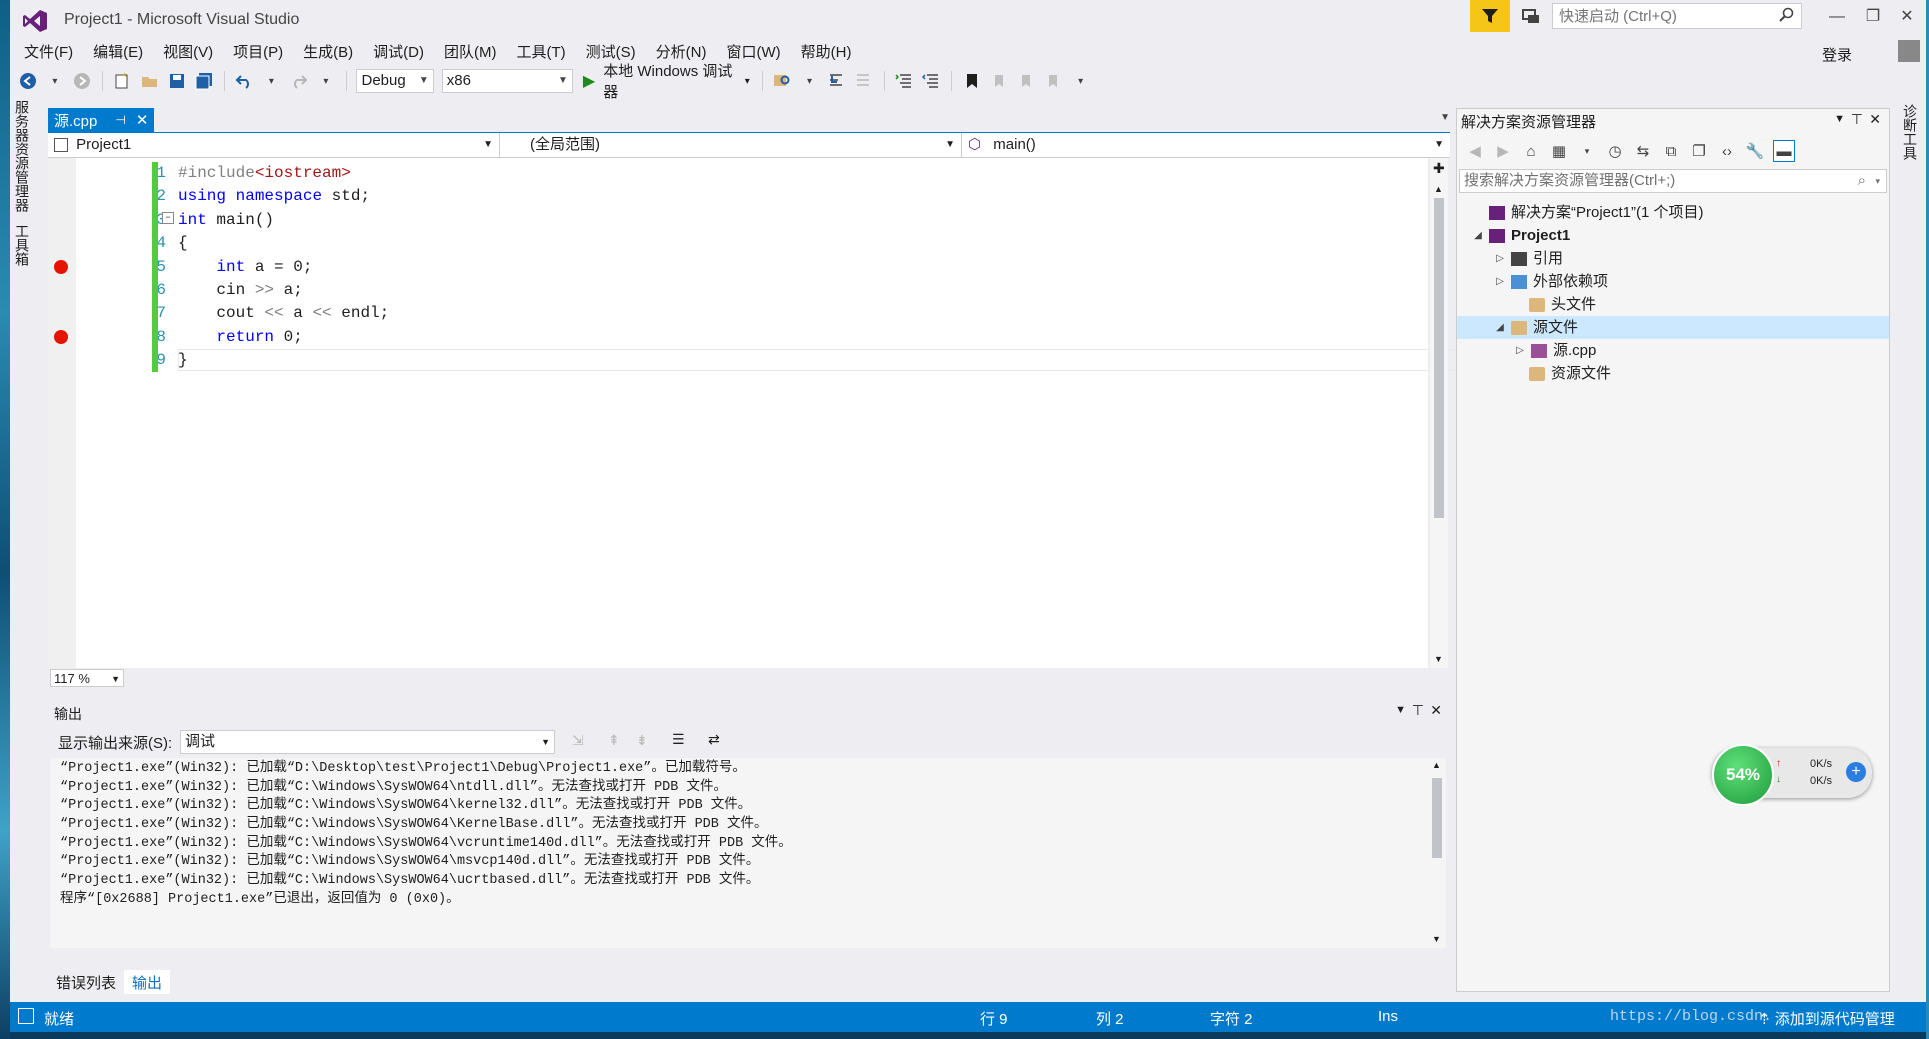 This screenshot has width=1929, height=1039. I want to click on menu-team: 团队(M), so click(470, 51).